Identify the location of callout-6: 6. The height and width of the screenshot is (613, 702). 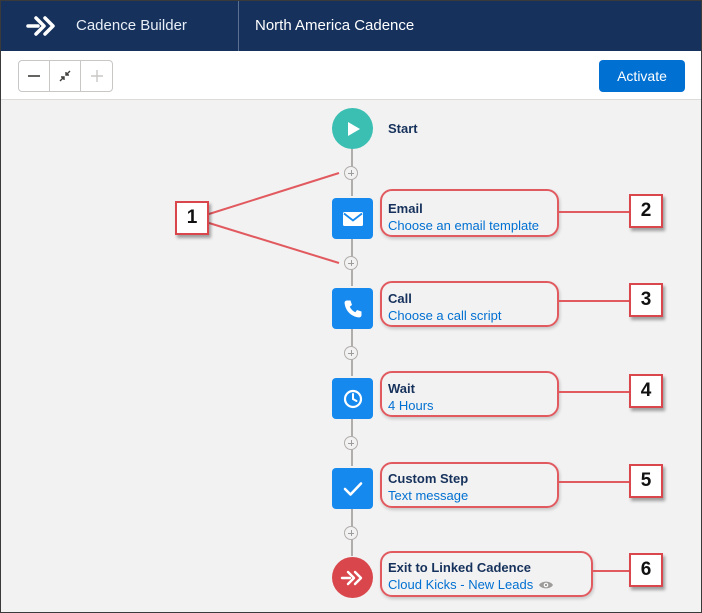
(646, 570).